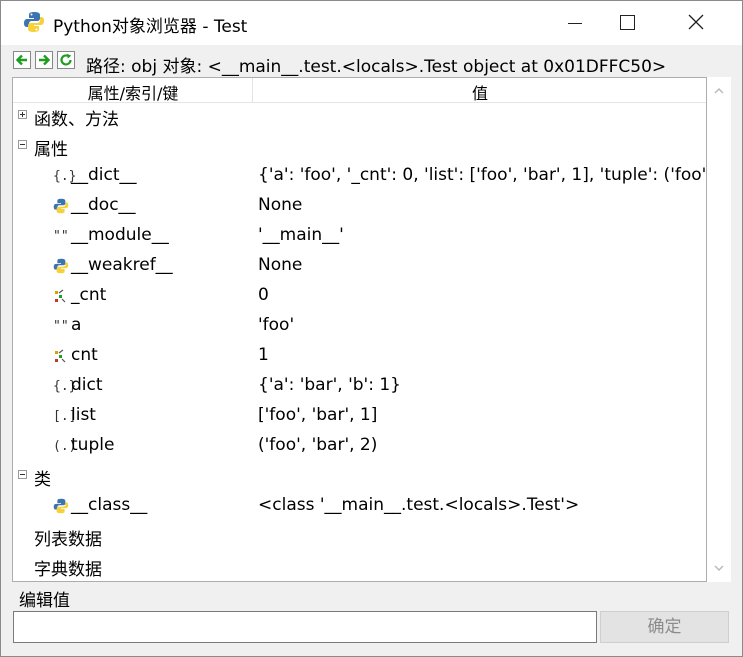  Describe the element at coordinates (83, 415) in the screenshot. I see `attribute-name: list` at that location.